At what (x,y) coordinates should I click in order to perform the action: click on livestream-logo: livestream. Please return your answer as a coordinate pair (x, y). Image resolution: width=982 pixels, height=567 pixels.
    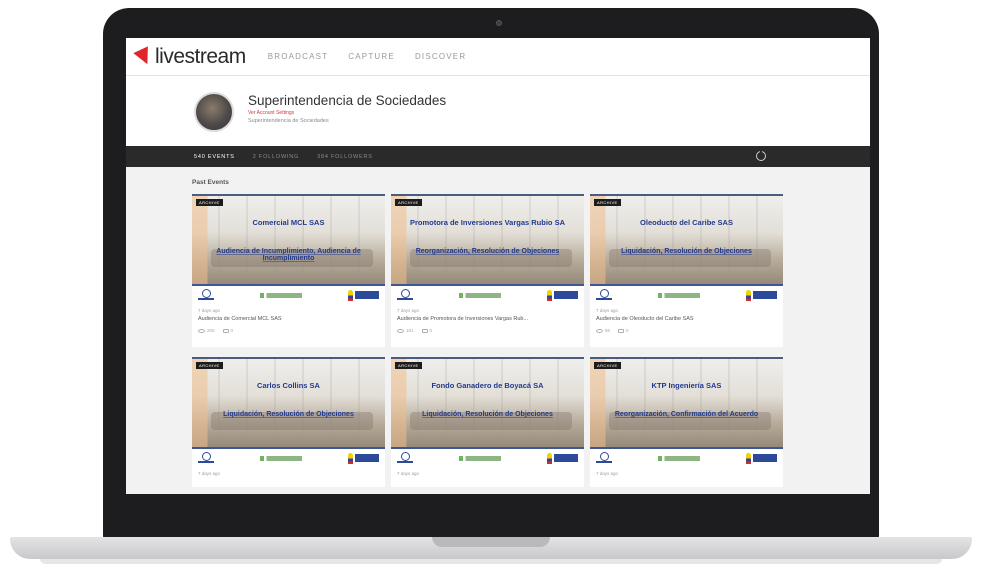
    Looking at the image, I should click on (189, 56).